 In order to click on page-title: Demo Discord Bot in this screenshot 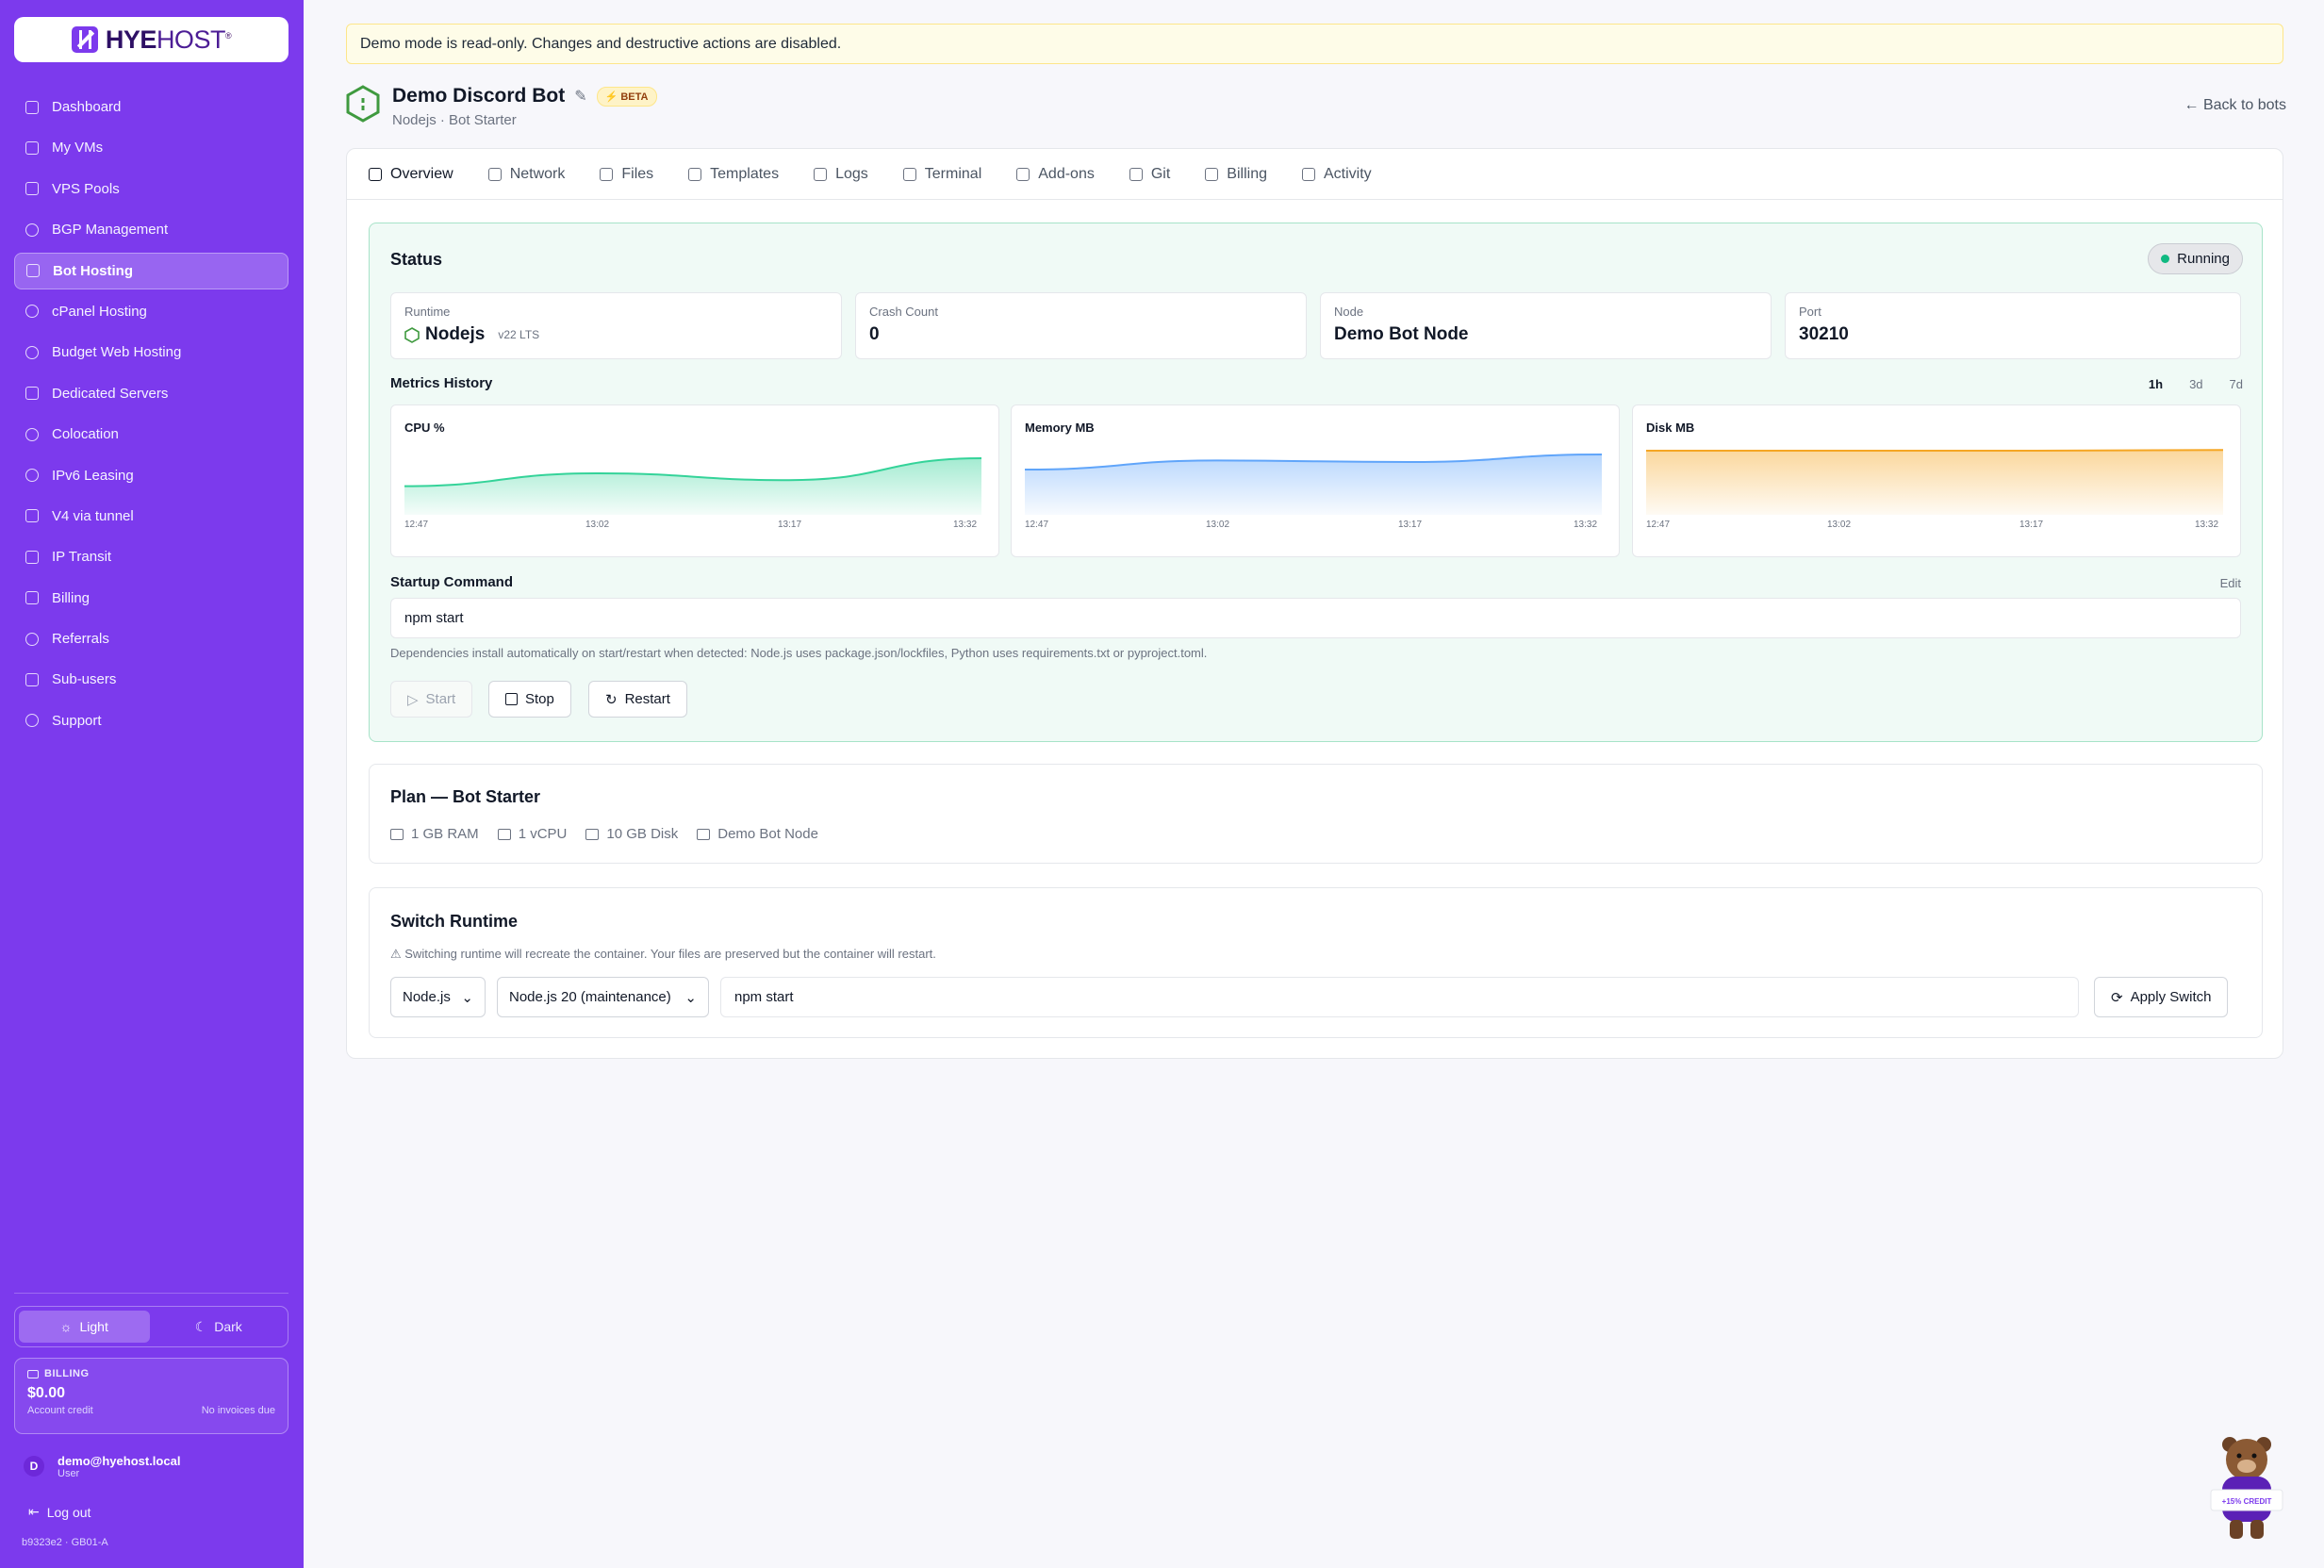, I will do `click(479, 96)`.